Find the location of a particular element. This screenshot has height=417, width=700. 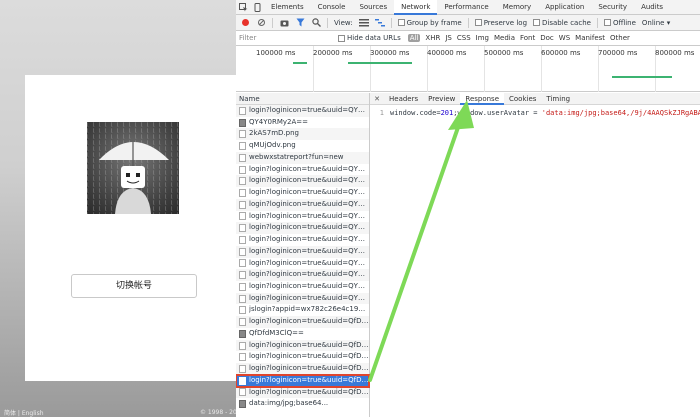

large-rows-icon is located at coordinates (363, 23).